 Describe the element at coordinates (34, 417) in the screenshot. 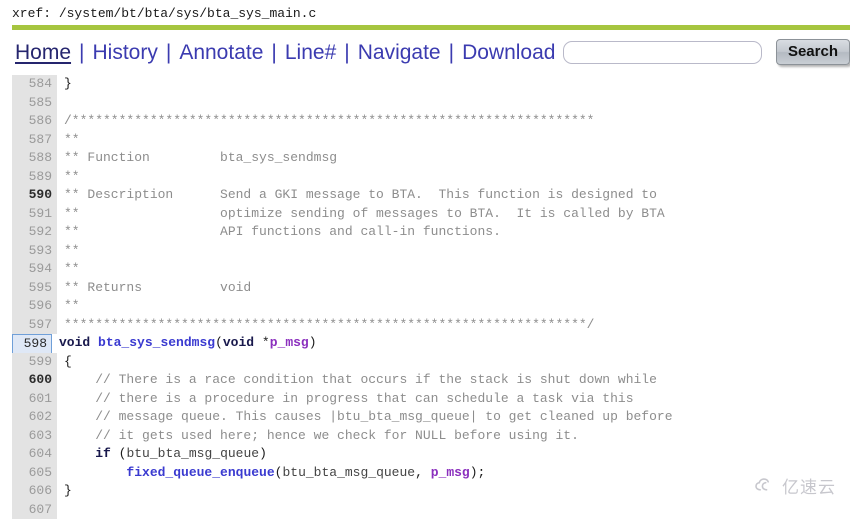

I see `line-number: 602` at that location.